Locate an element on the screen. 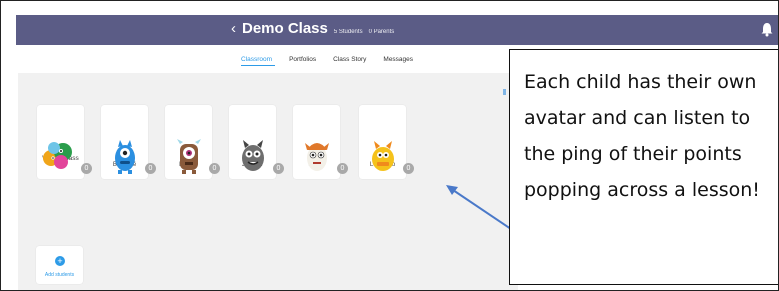 The image size is (779, 291). callout-arrow is located at coordinates (479, 207).